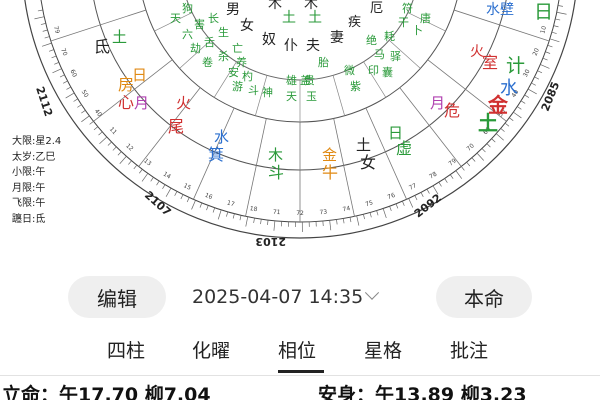 This screenshot has width=600, height=400. What do you see at coordinates (297, 349) in the screenshot?
I see `tab-xiangwei: 相位` at bounding box center [297, 349].